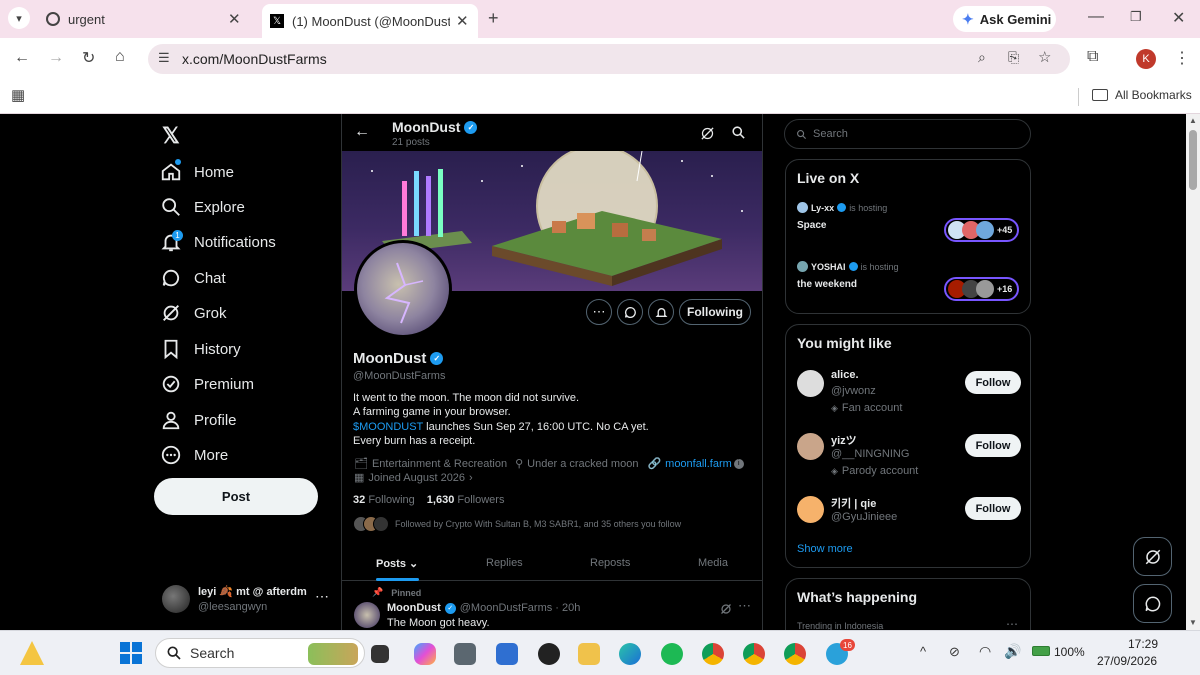 This screenshot has height=675, width=1200. What do you see at coordinates (909, 393) in the screenshot?
I see `suggestion-item: alice. @jvwonz ◈ Fan account Follow` at bounding box center [909, 393].